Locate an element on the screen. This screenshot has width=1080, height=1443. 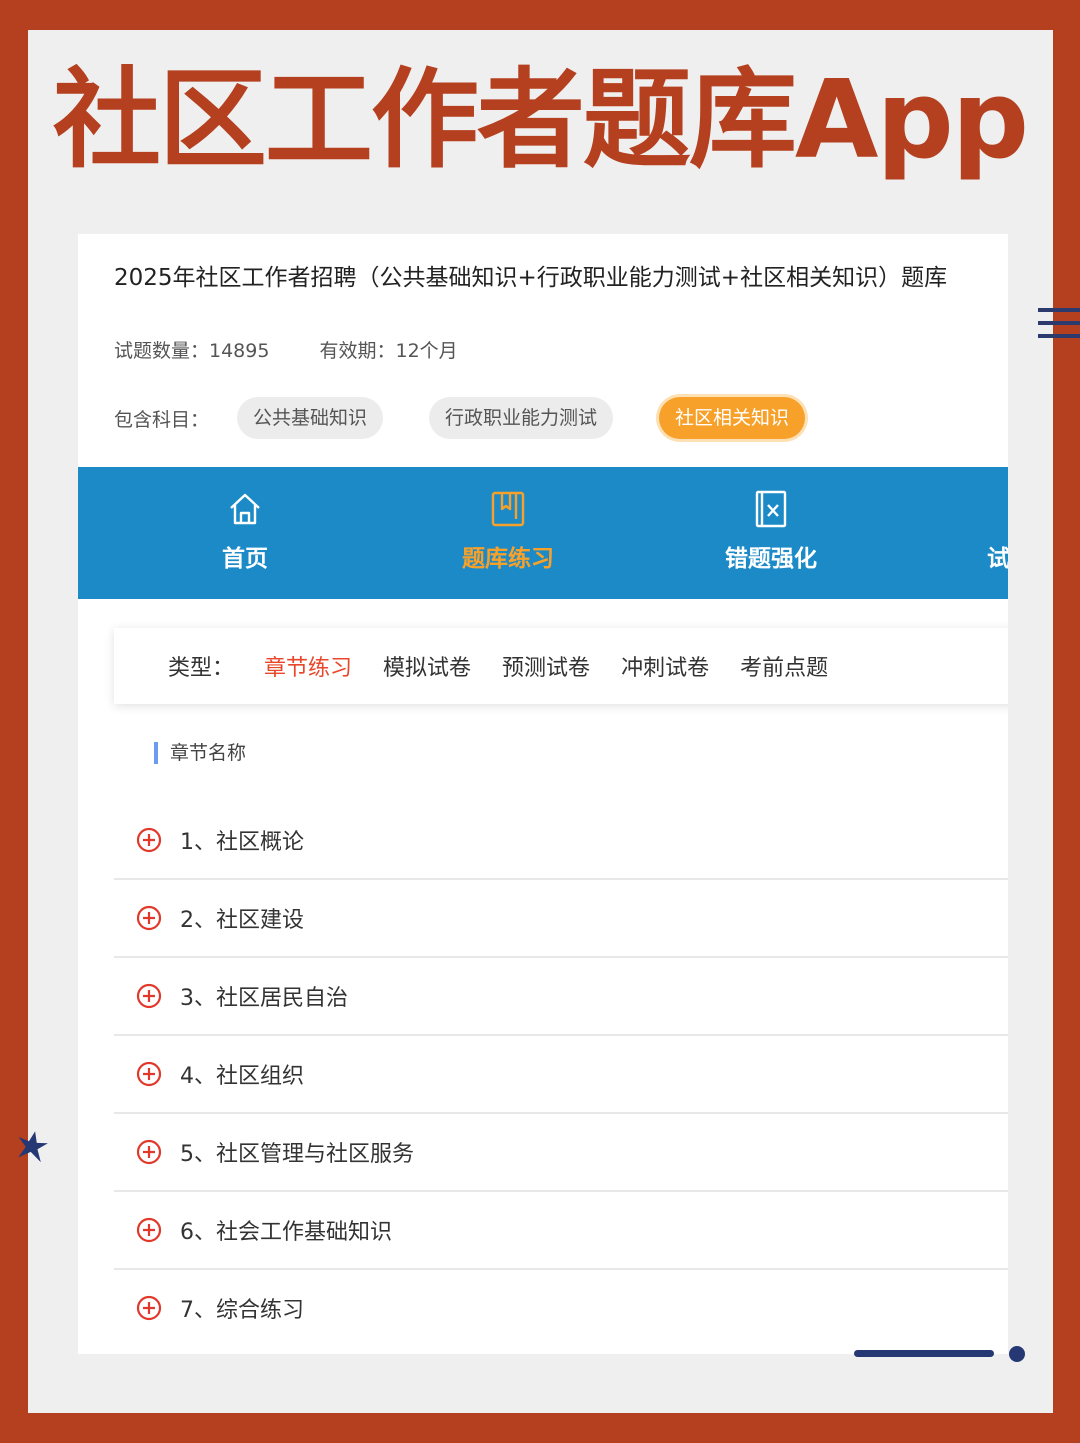
nav-item-mistakes: 错题强化 is located at coordinates (771, 533).